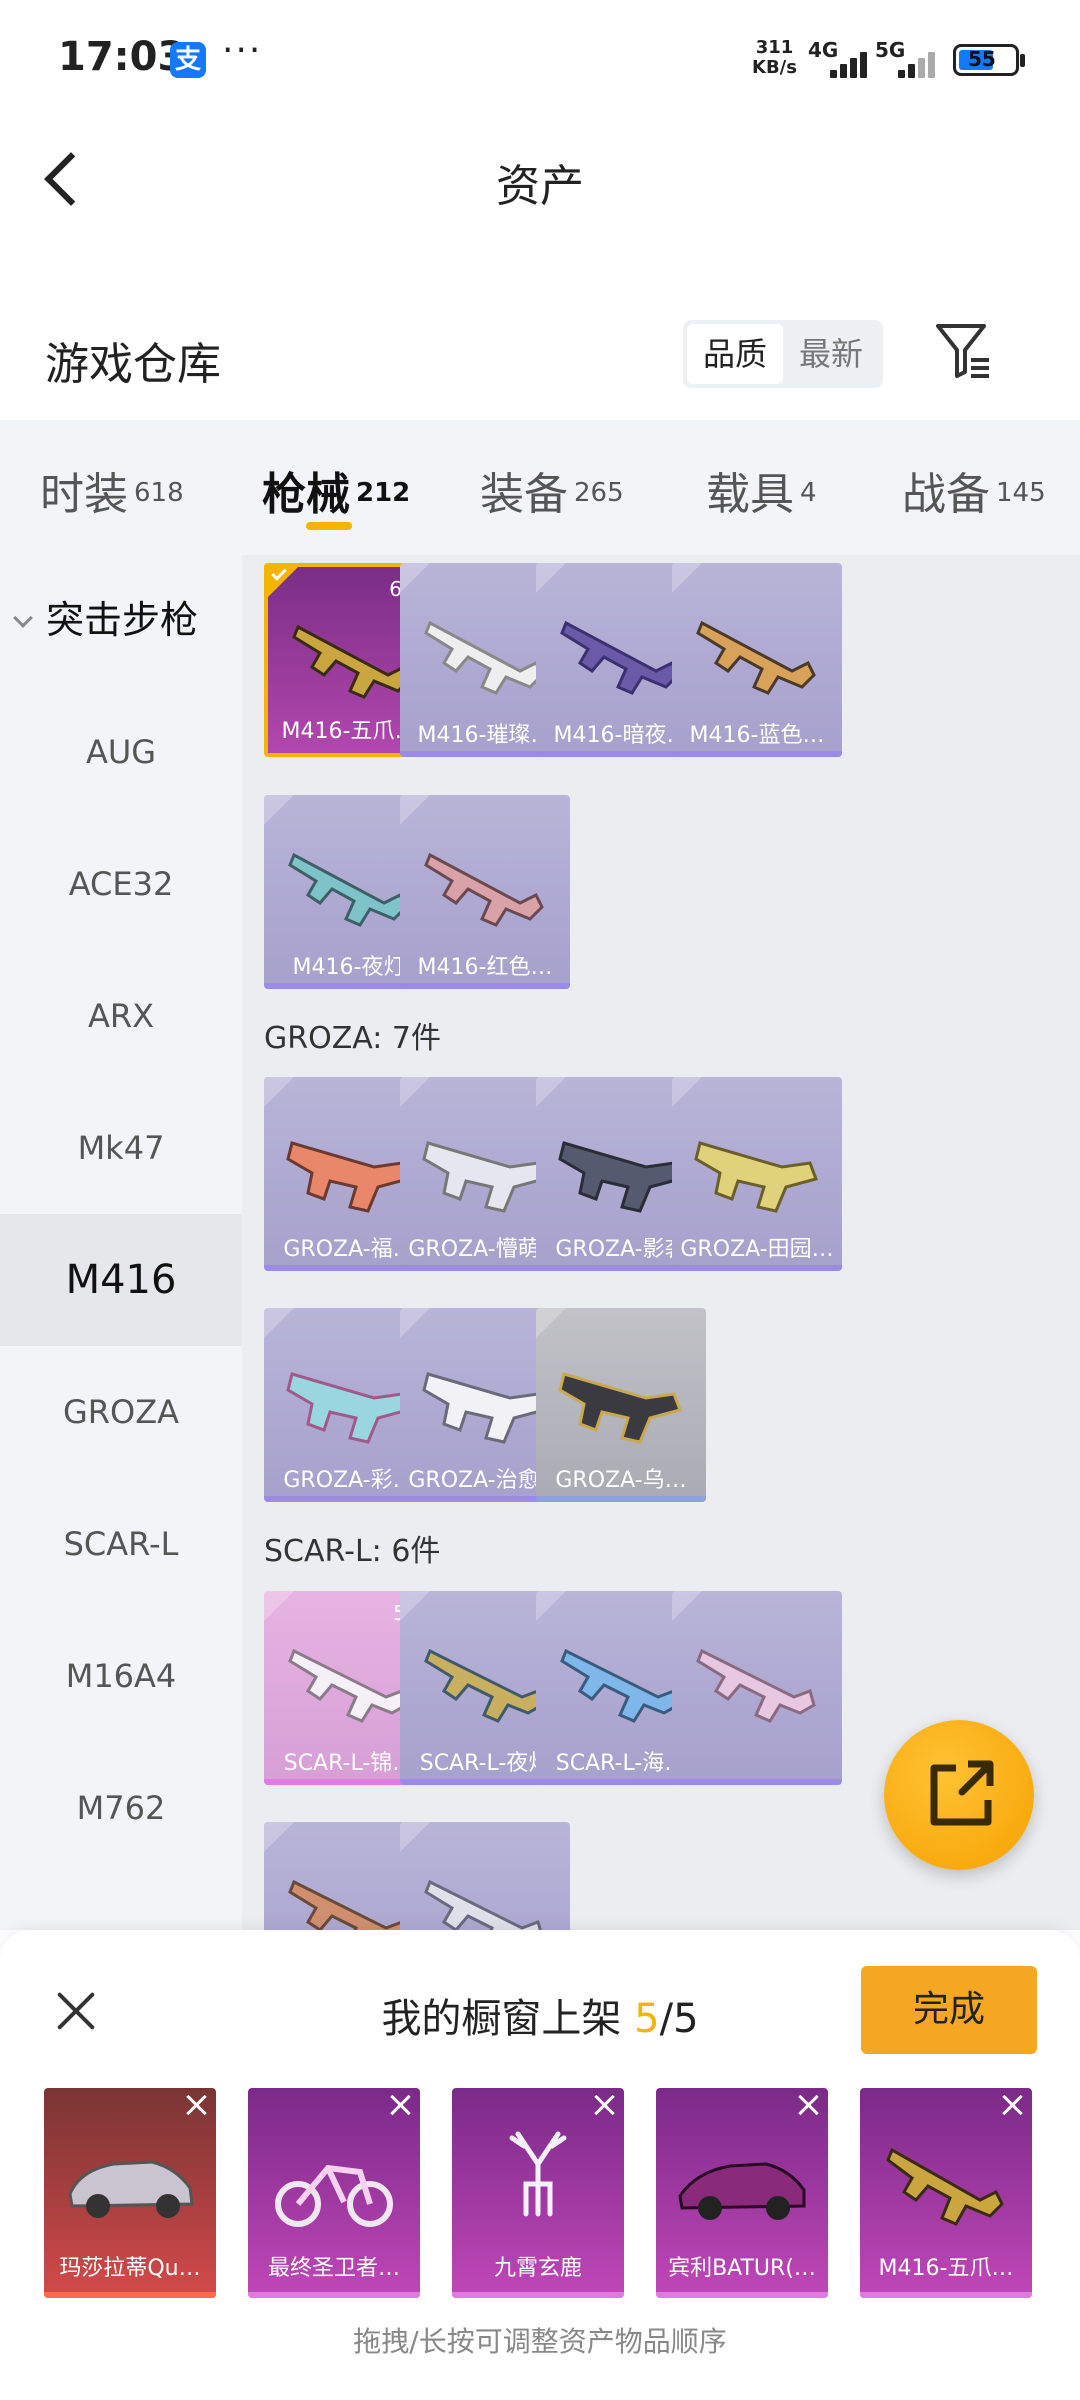  I want to click on sort-quality-button: 品质, so click(735, 354).